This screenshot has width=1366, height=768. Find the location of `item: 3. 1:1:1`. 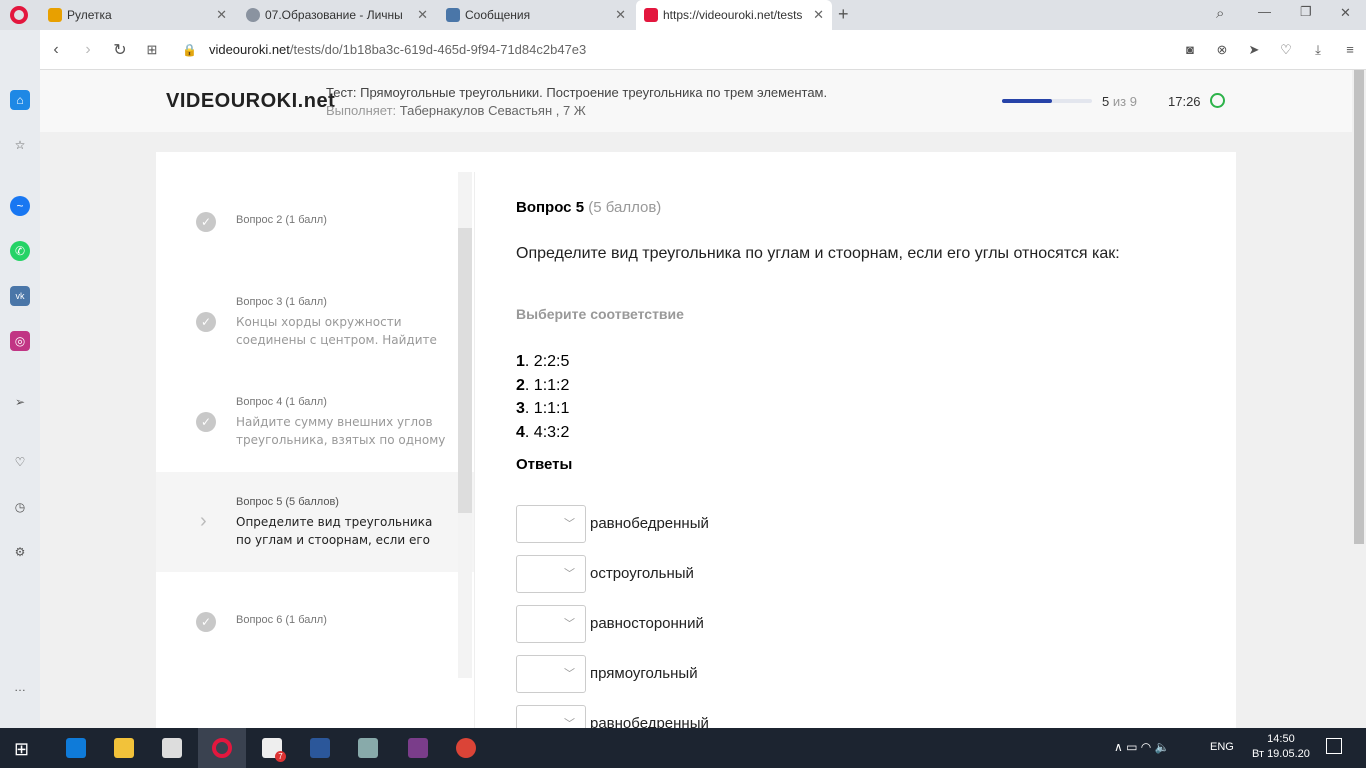

item: 3. 1:1:1 is located at coordinates (543, 409).